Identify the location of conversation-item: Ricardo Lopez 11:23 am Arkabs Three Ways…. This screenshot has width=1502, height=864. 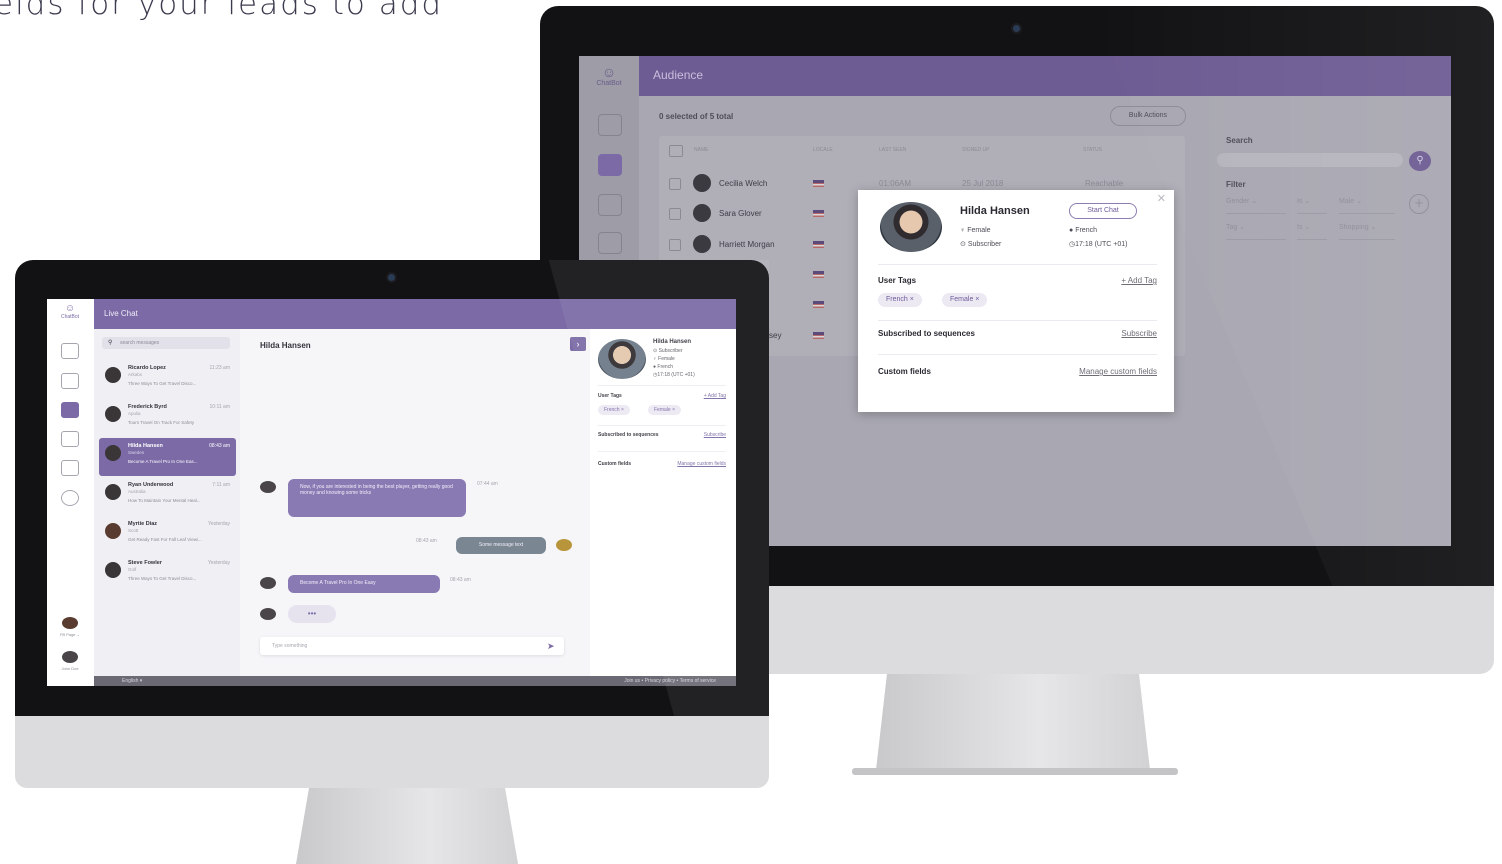
(167, 379).